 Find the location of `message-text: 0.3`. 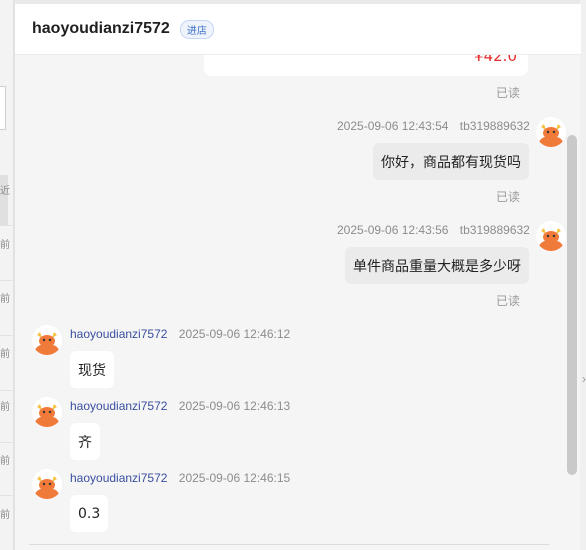

message-text: 0.3 is located at coordinates (89, 513).